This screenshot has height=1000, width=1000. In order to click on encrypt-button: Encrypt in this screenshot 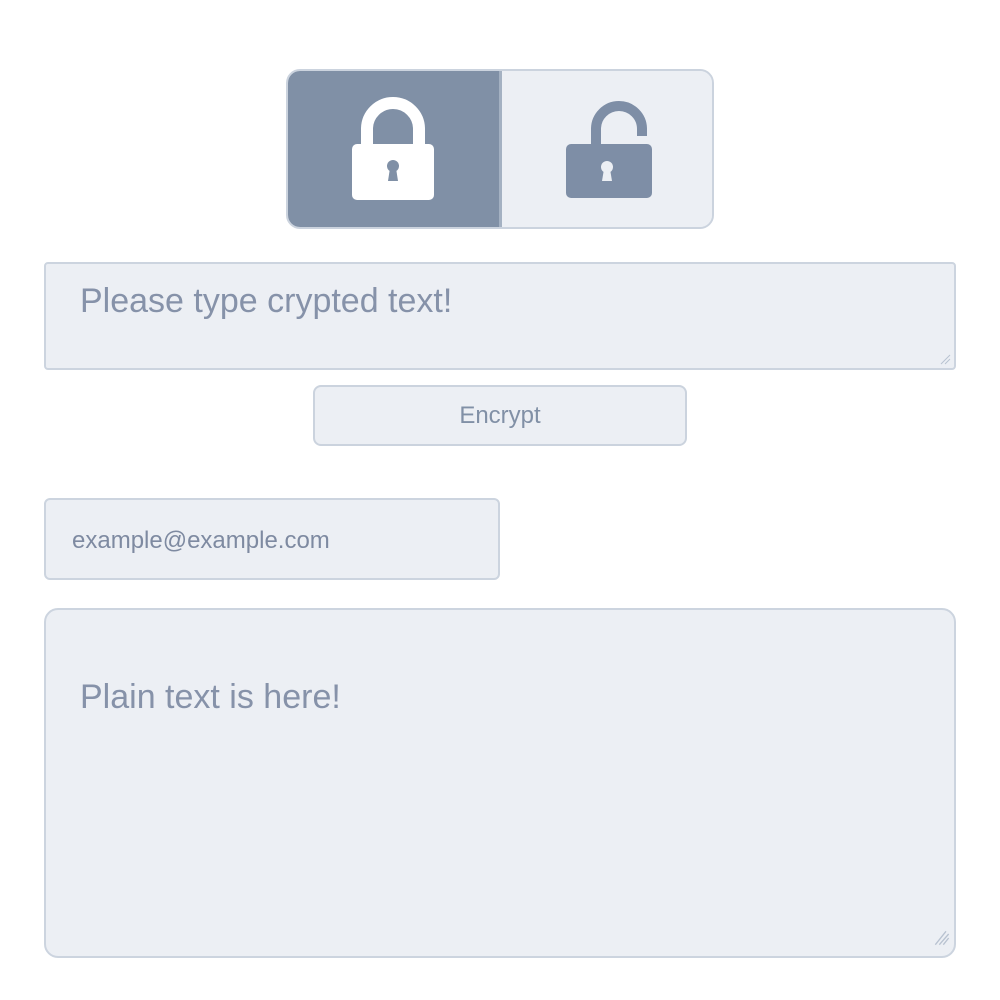, I will do `click(500, 415)`.